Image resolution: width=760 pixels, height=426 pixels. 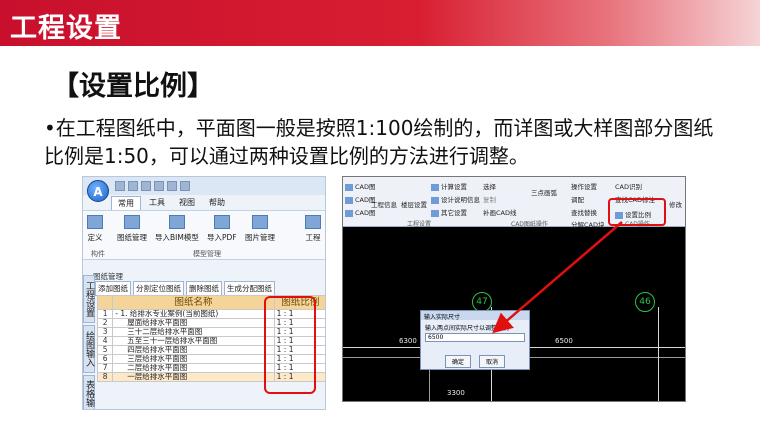 What do you see at coordinates (449, 186) in the screenshot?
I see `calc-settings-button: 计算设置` at bounding box center [449, 186].